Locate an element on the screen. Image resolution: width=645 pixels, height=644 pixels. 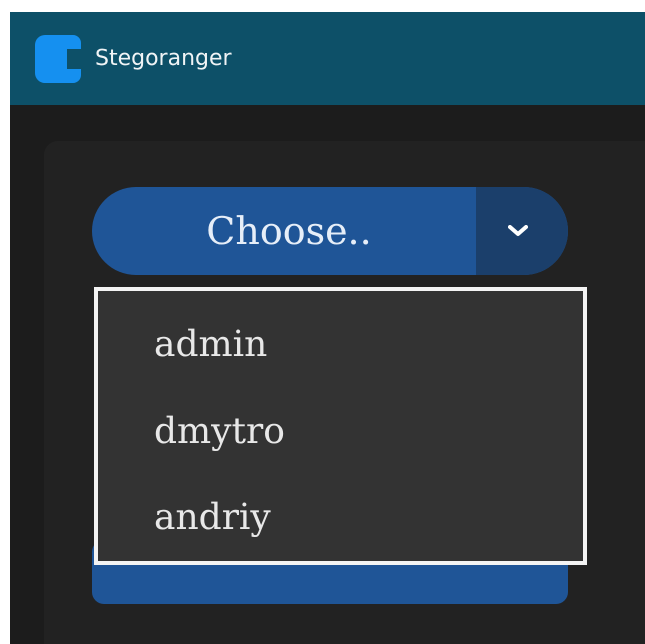
window-title: Stegoranger is located at coordinates (163, 58).